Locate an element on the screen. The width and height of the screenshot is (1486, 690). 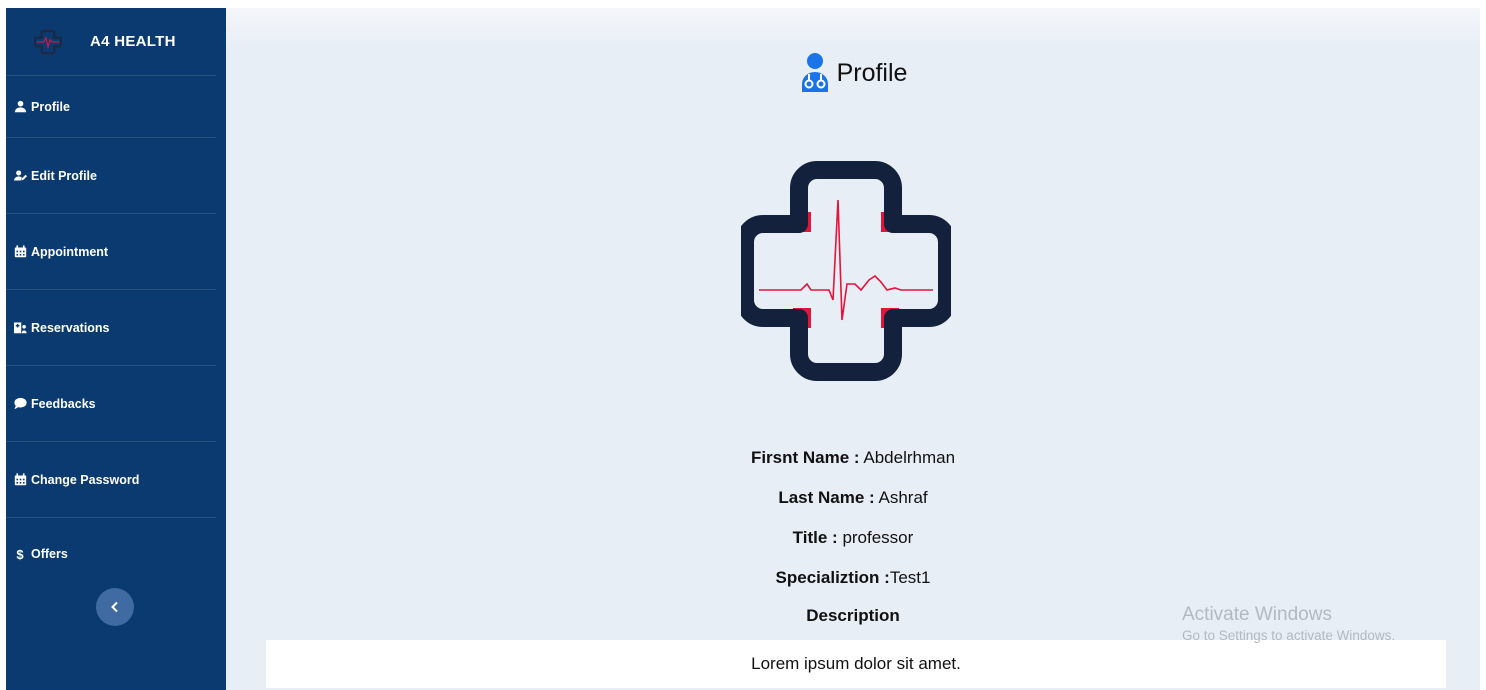
page-title: Profile is located at coordinates (853, 73).